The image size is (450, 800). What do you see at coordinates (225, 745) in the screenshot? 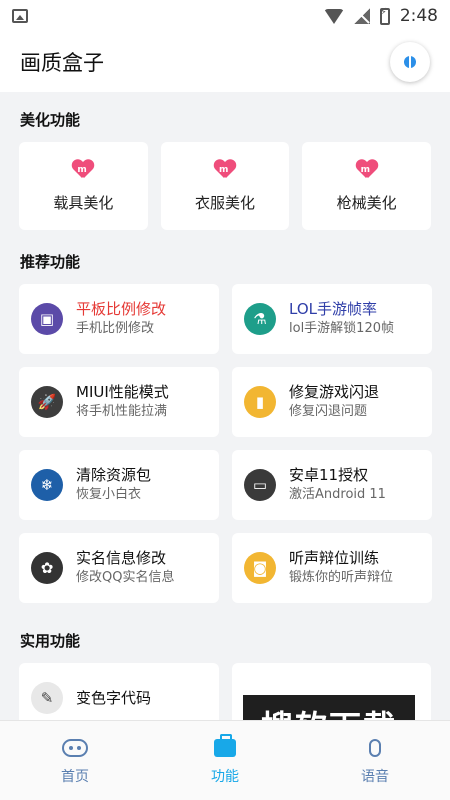
I see `briefcase-icon` at bounding box center [225, 745].